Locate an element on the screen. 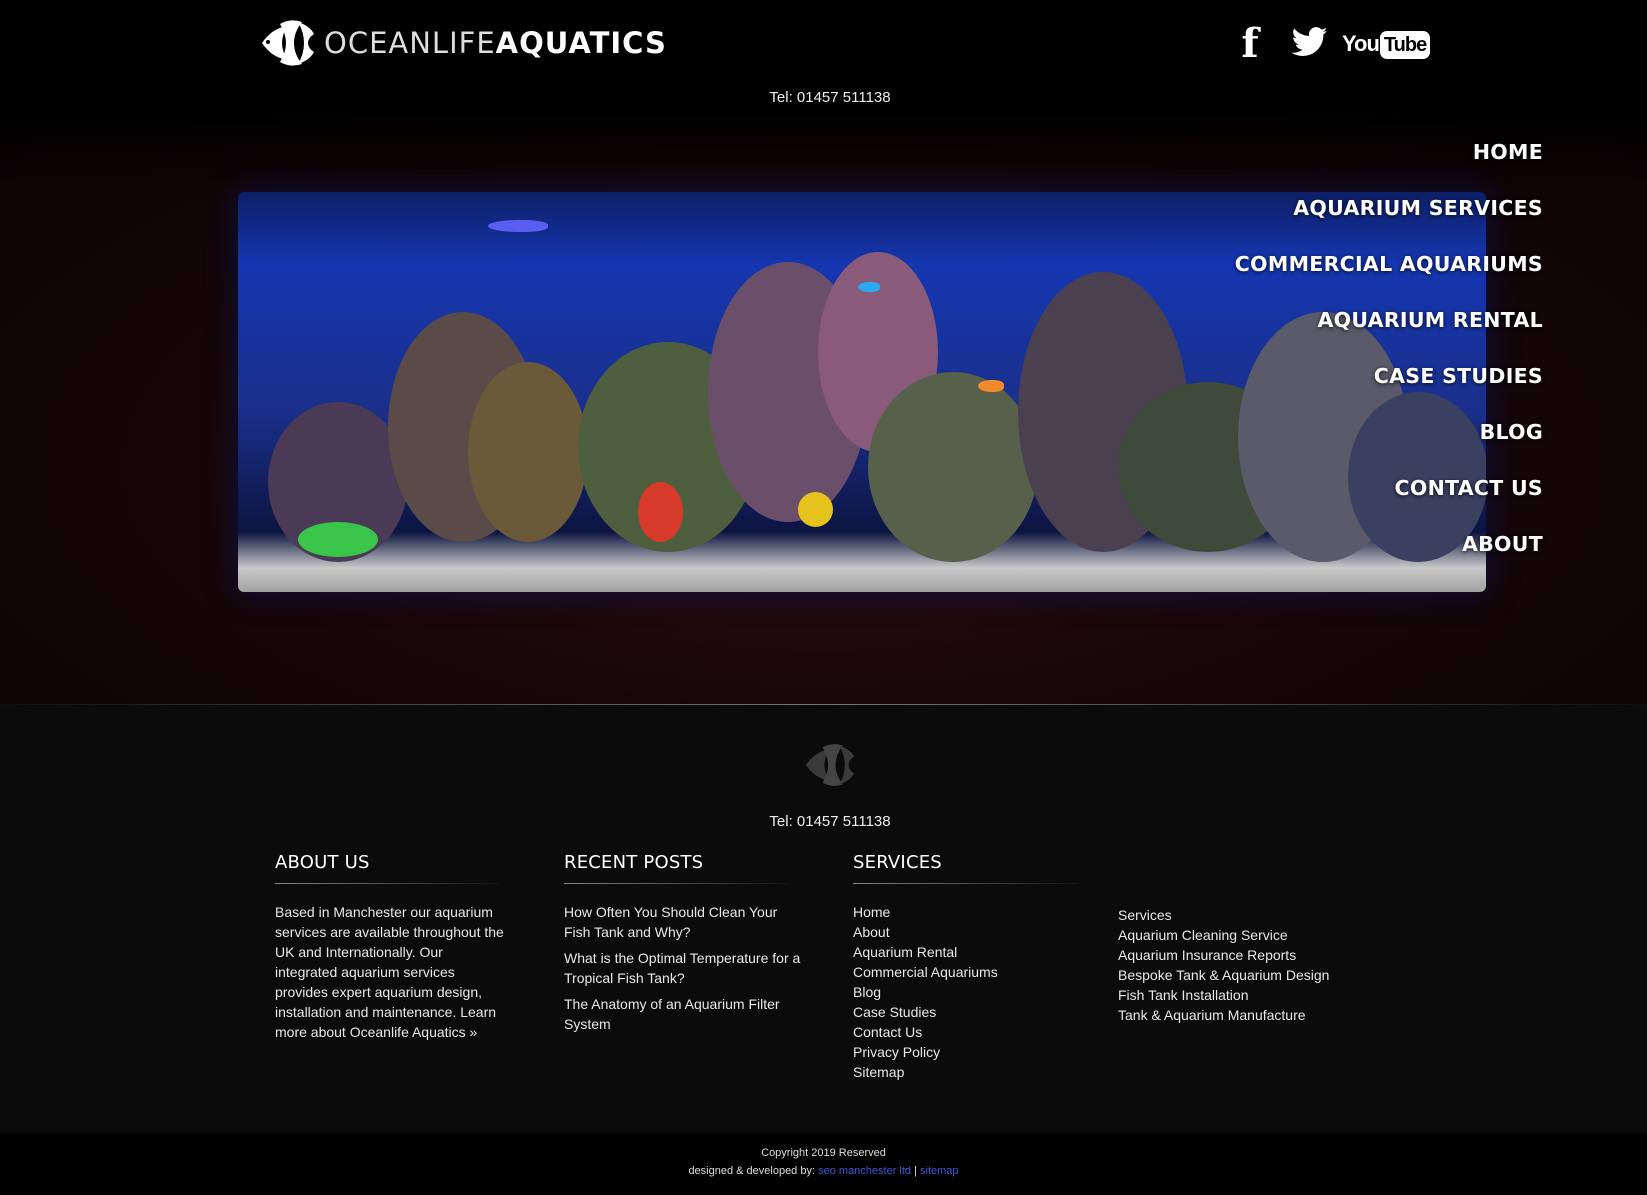  footer-link-insurance-reports: Aquarium Insurance Reports is located at coordinates (1207, 955).